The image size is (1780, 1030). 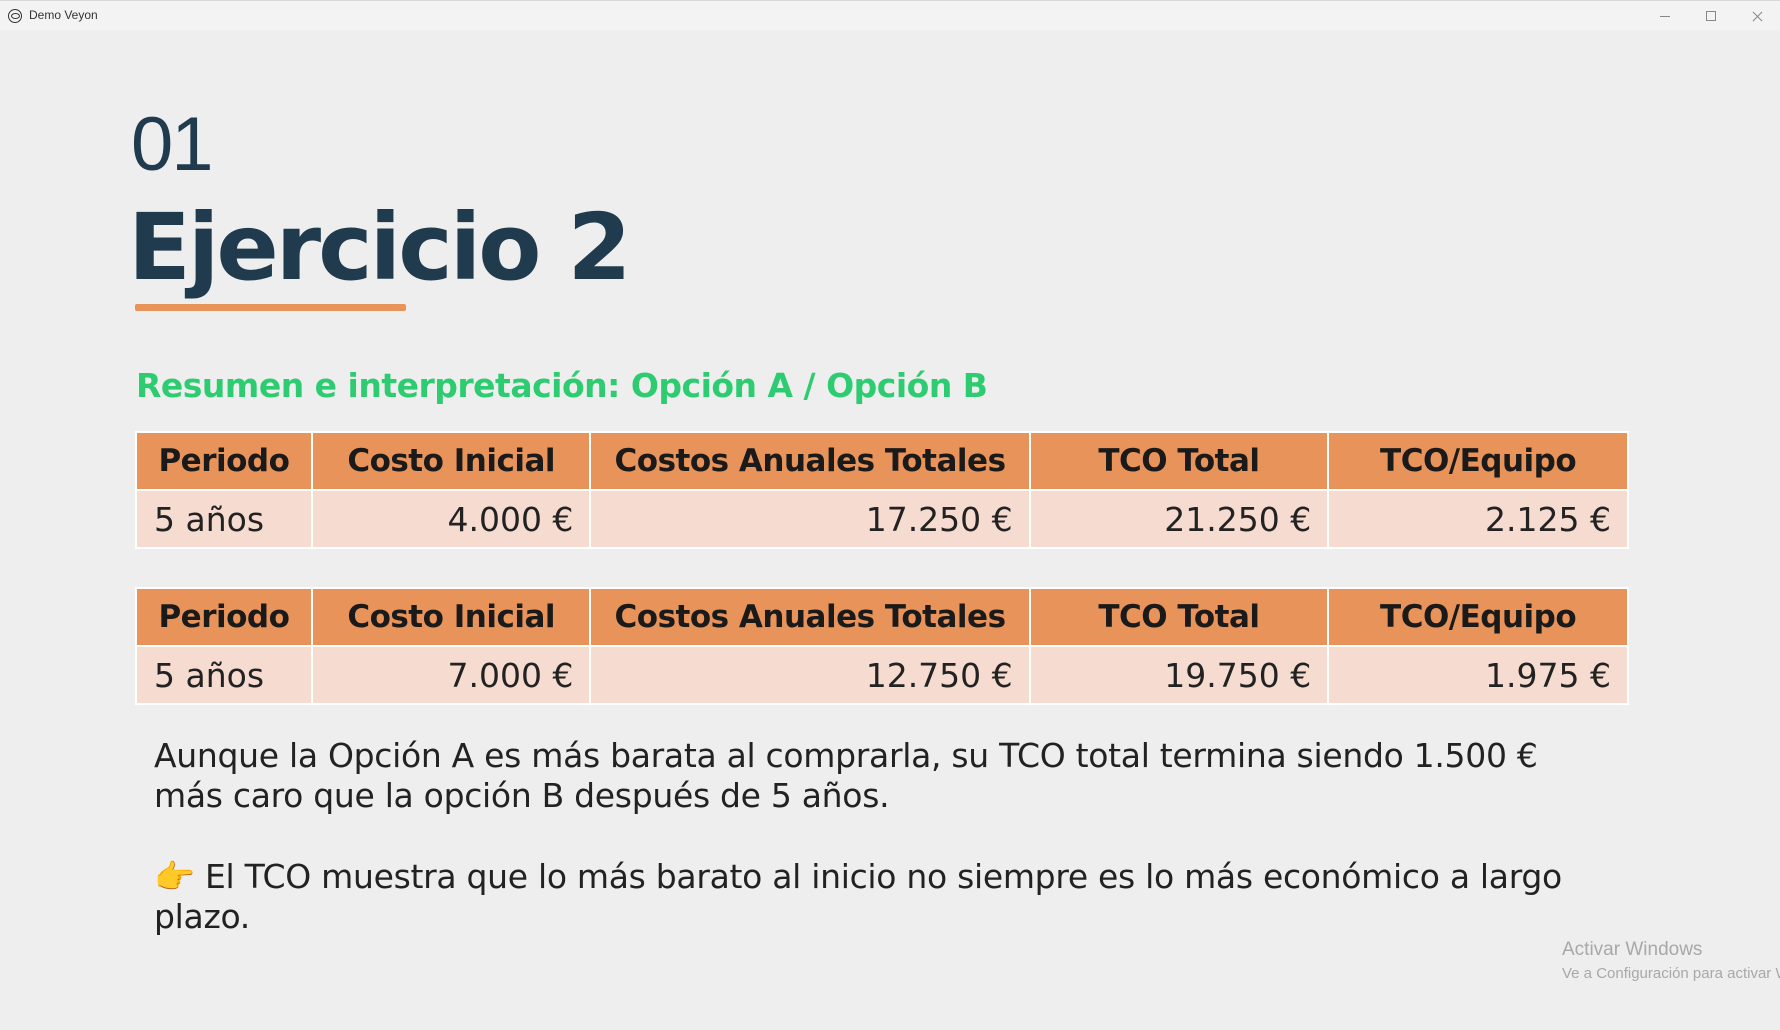 What do you see at coordinates (1671, 973) in the screenshot?
I see `watermark-line2: Ve a Configuración para activar W` at bounding box center [1671, 973].